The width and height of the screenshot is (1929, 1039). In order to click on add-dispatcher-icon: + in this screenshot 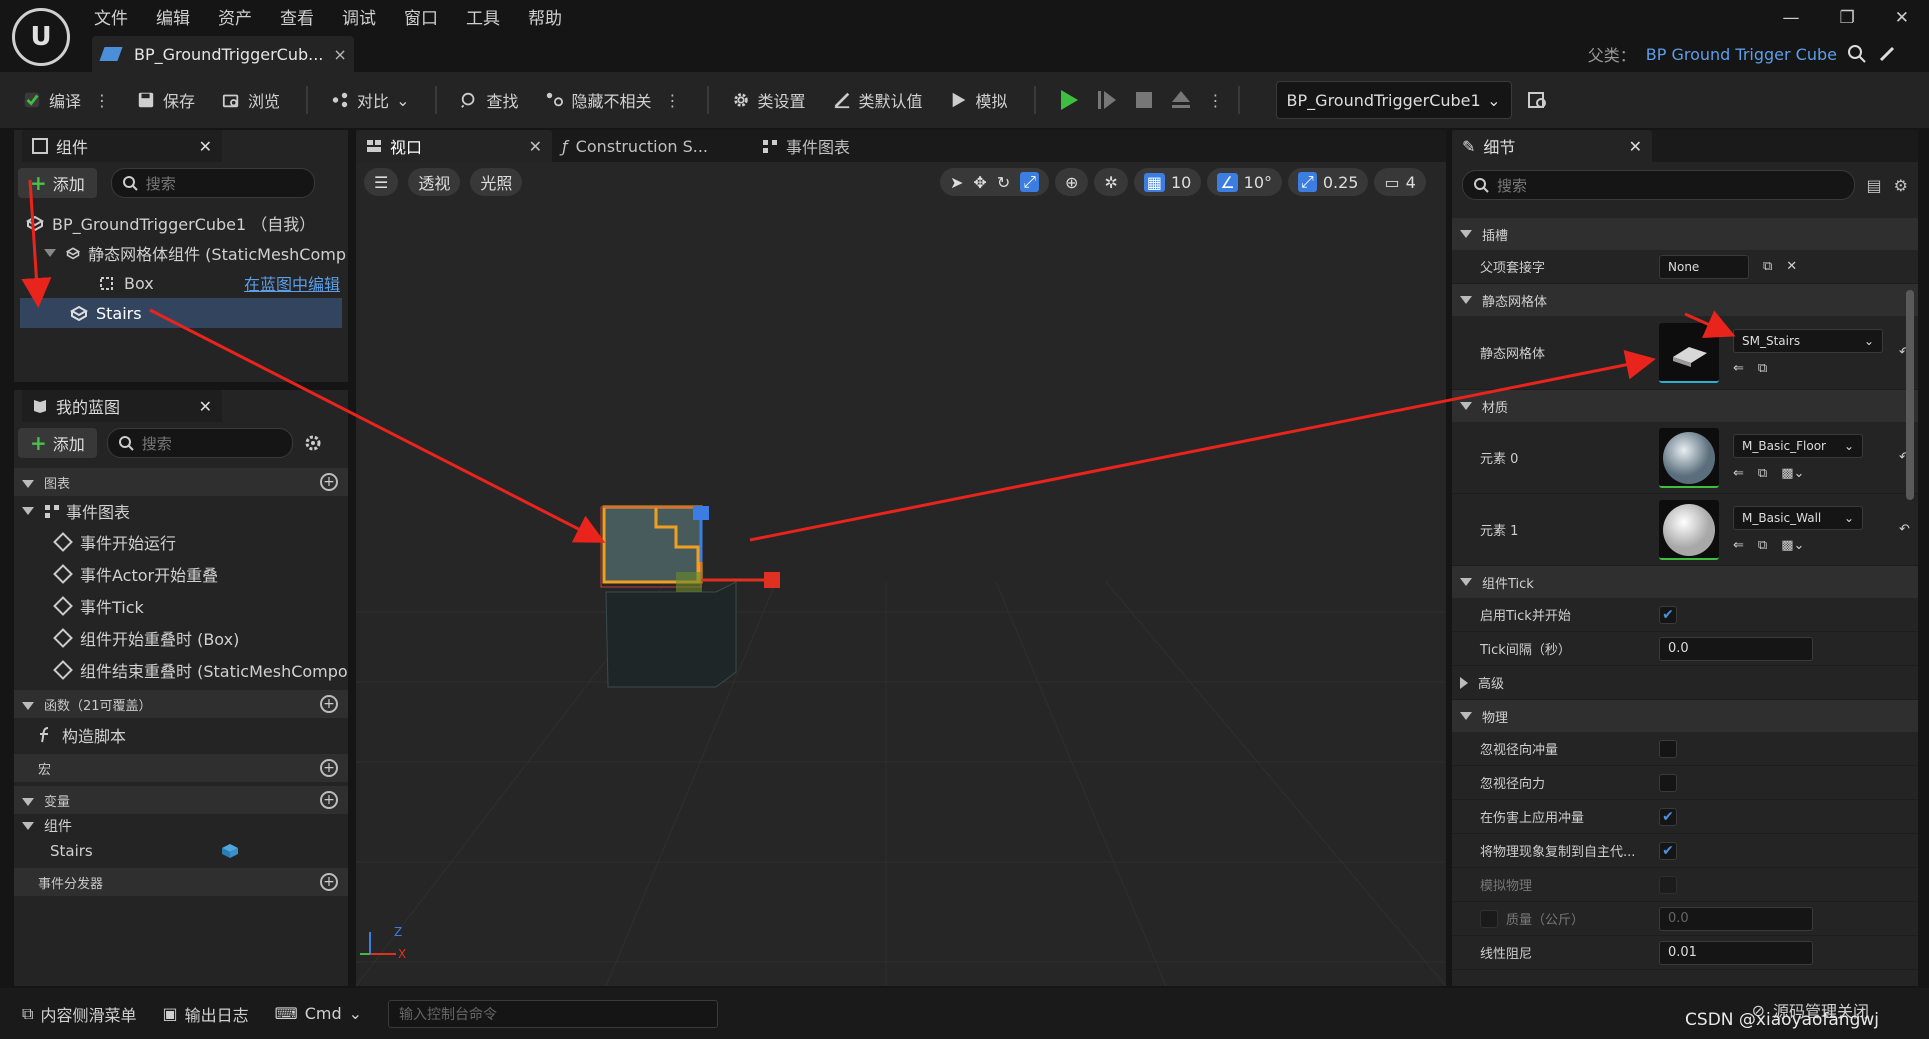, I will do `click(329, 882)`.